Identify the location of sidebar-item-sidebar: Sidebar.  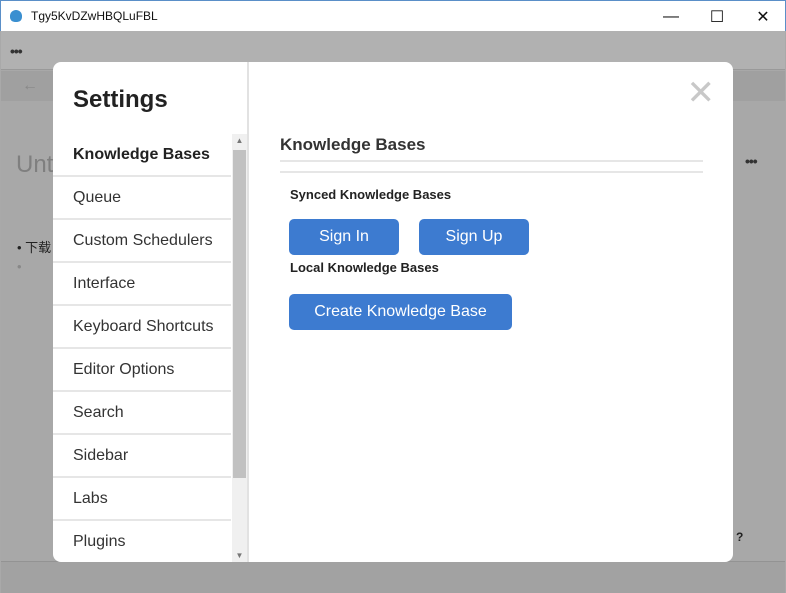
(142, 456).